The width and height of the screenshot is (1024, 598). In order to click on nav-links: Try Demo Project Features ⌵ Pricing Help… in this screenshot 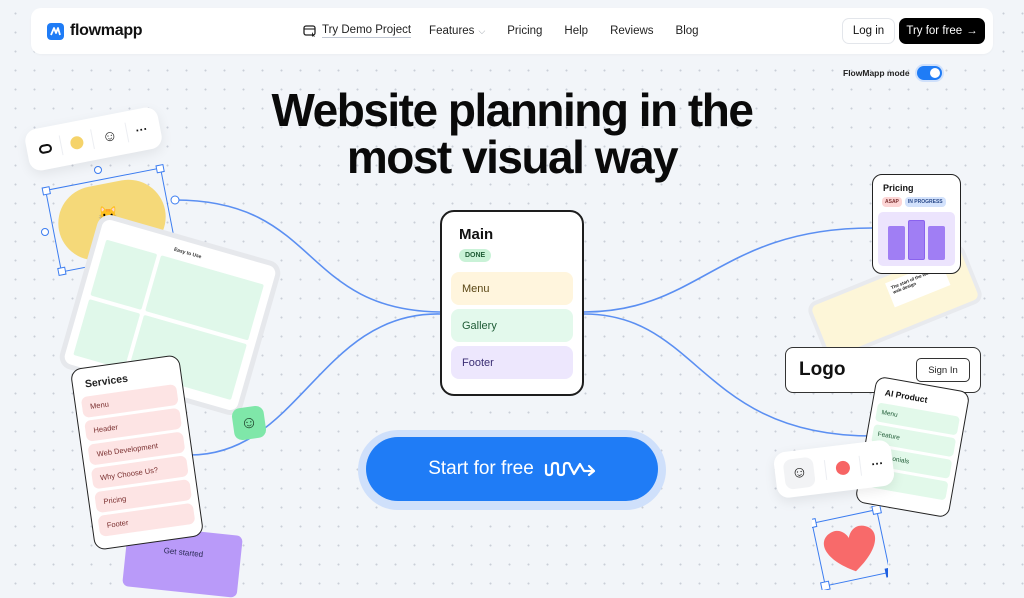, I will do `click(512, 31)`.